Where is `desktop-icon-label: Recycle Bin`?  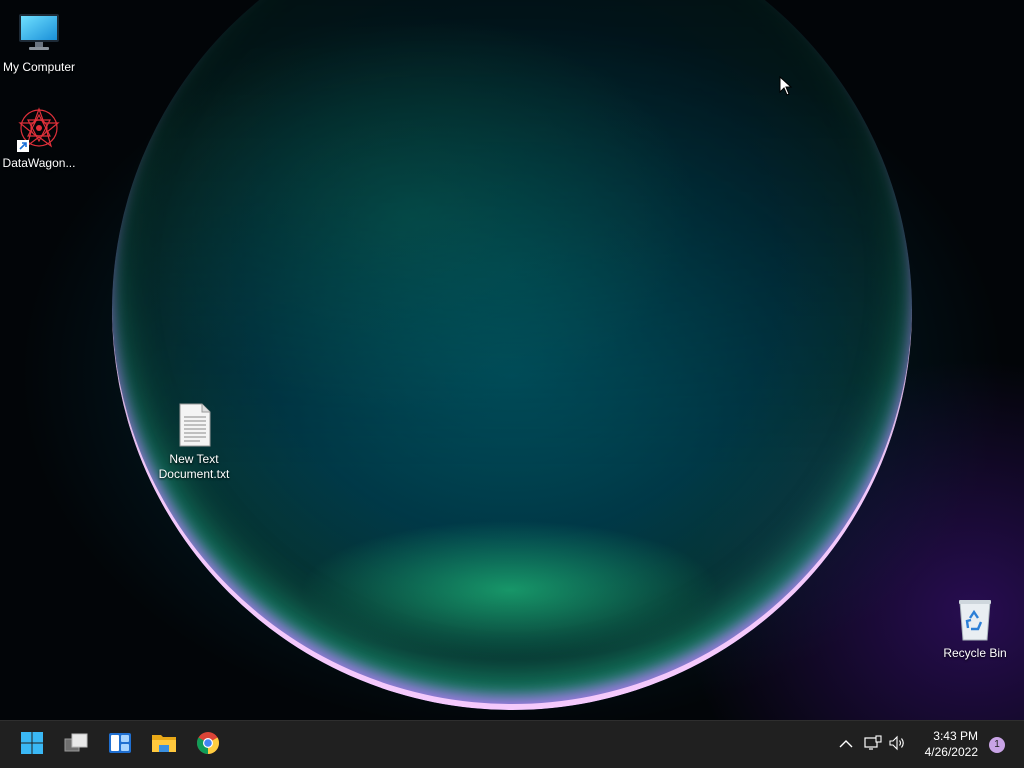 desktop-icon-label: Recycle Bin is located at coordinates (975, 653).